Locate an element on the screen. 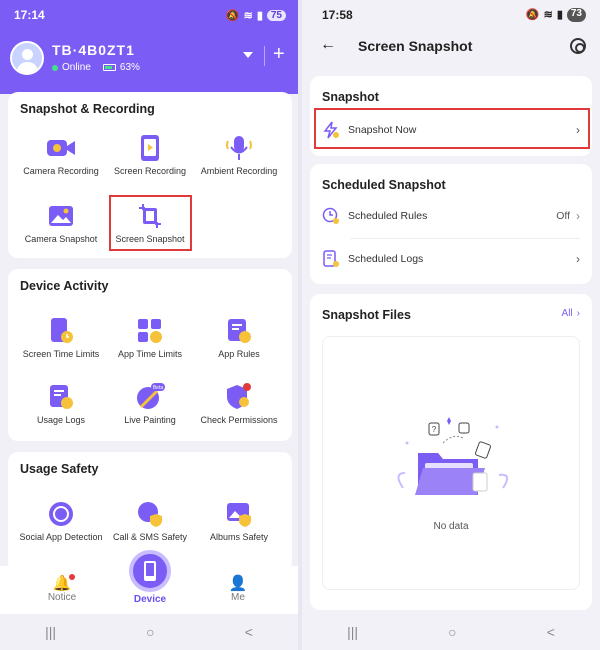  profile-header: 17:14 🔕 ≋ ▮ 75 TB·4B0ZT1 Online 63% + is located at coordinates (149, 47).